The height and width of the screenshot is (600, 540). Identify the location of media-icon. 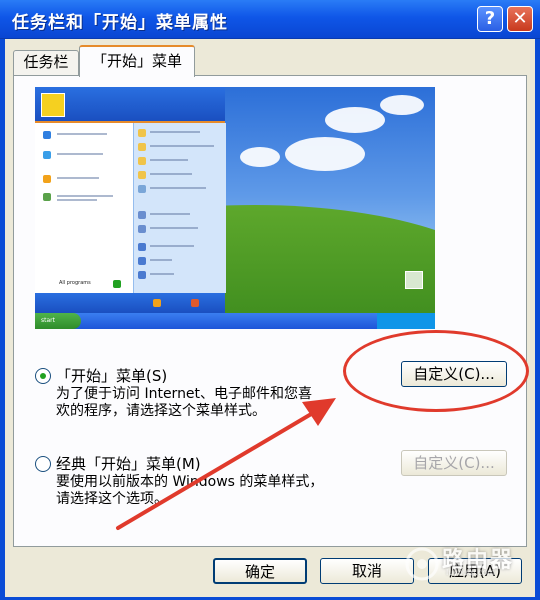
(47, 179).